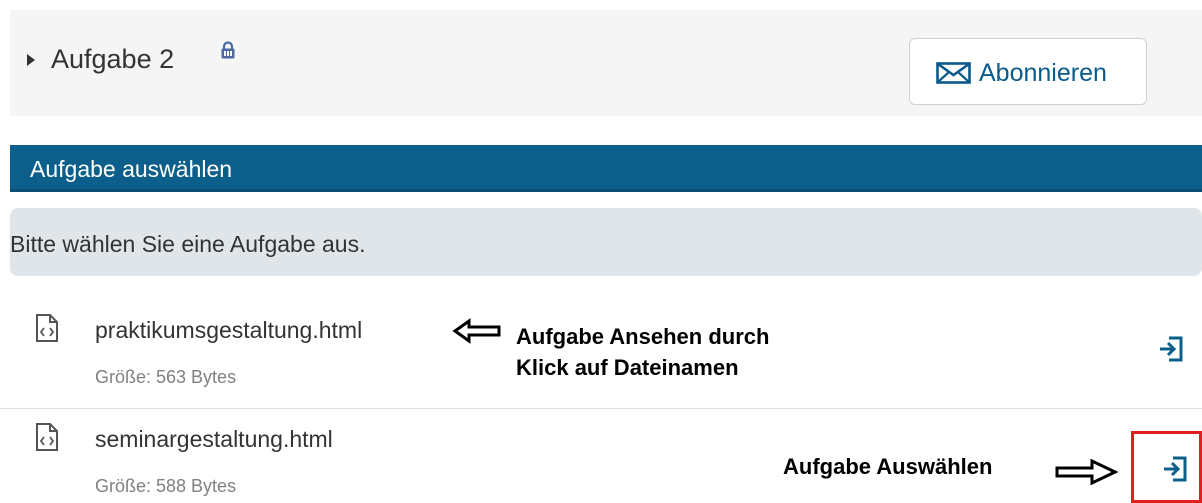 This screenshot has width=1202, height=503. What do you see at coordinates (1086, 472) in the screenshot?
I see `annotation-arrow-right-icon` at bounding box center [1086, 472].